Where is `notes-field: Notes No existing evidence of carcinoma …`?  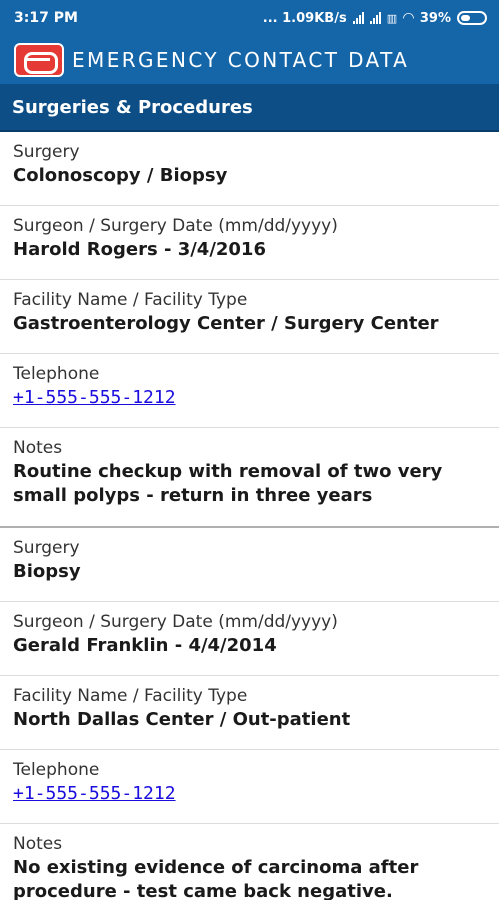 notes-field: Notes No existing evidence of carcinoma … is located at coordinates (249, 862).